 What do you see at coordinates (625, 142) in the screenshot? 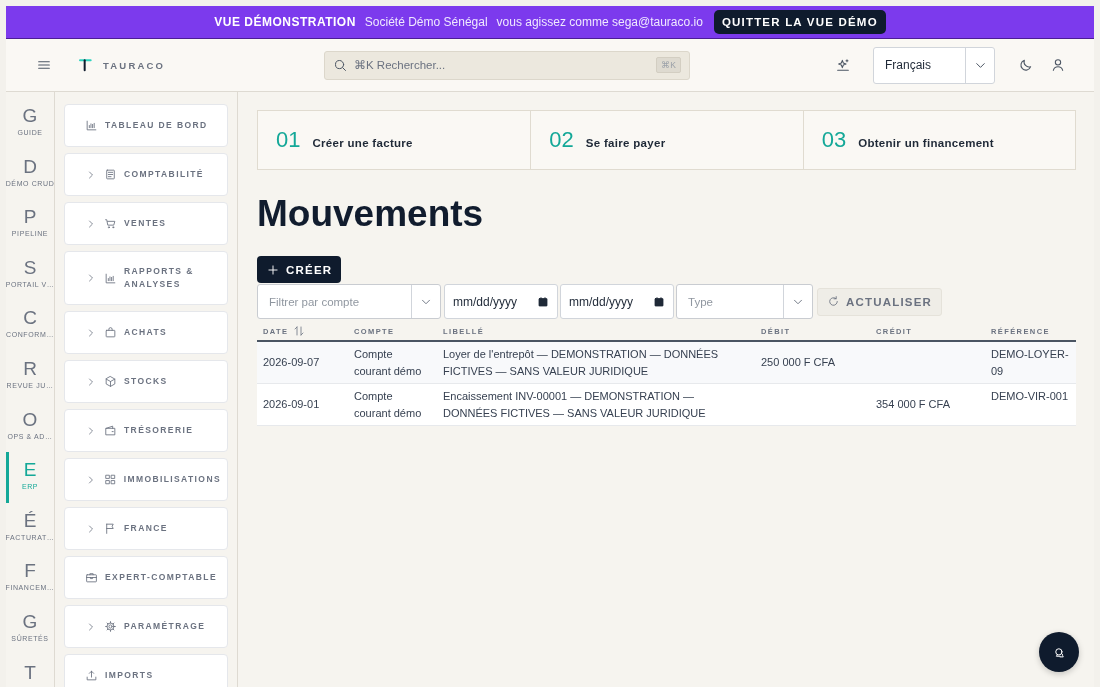
I see `step-label: Se faire payer` at bounding box center [625, 142].